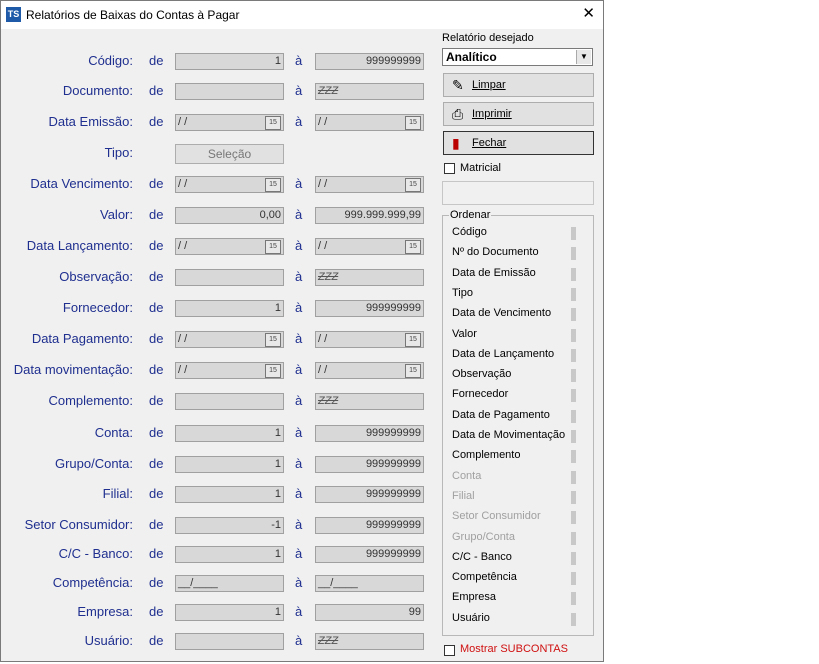 The height and width of the screenshot is (664, 819). Describe the element at coordinates (501, 313) in the screenshot. I see `ordenar-item: Data de Vencimento` at that location.